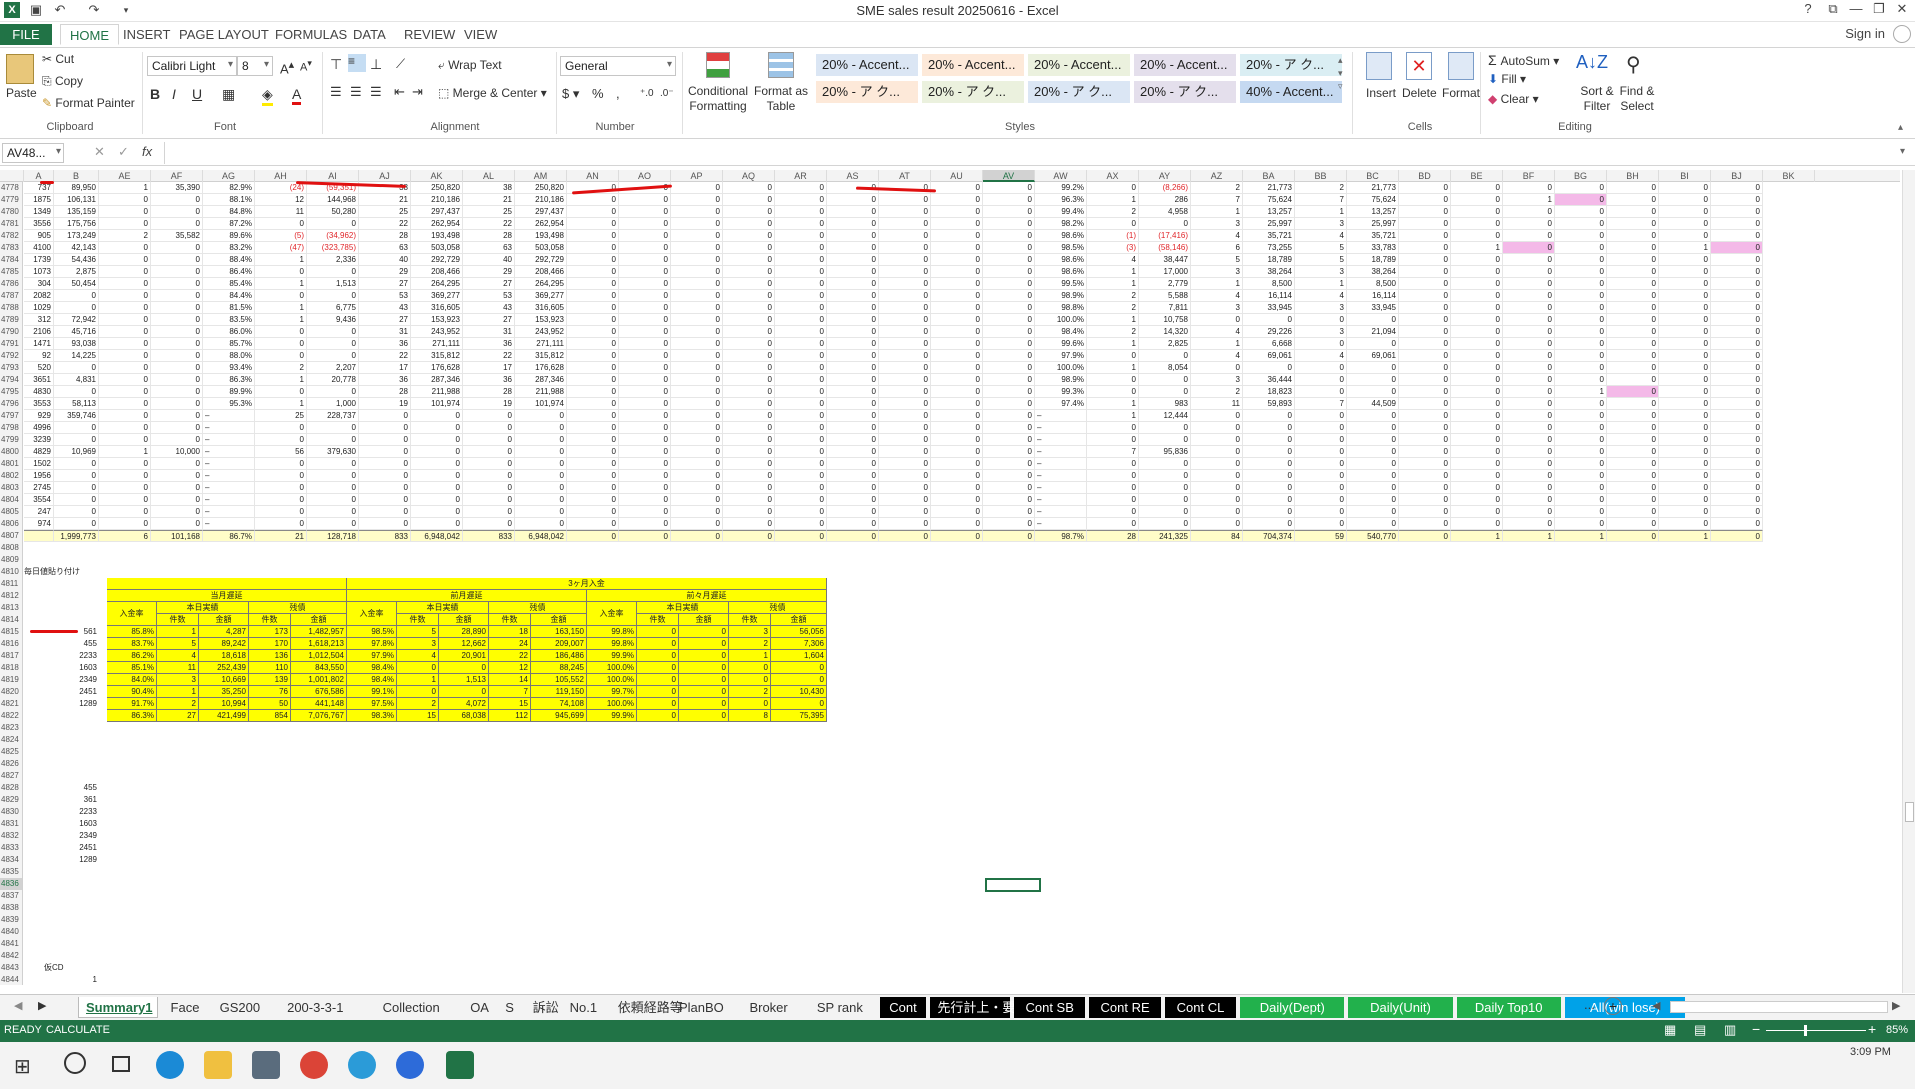 Image resolution: width=1915 pixels, height=1089 pixels. What do you see at coordinates (11, 968) in the screenshot?
I see `row-number: 4843` at bounding box center [11, 968].